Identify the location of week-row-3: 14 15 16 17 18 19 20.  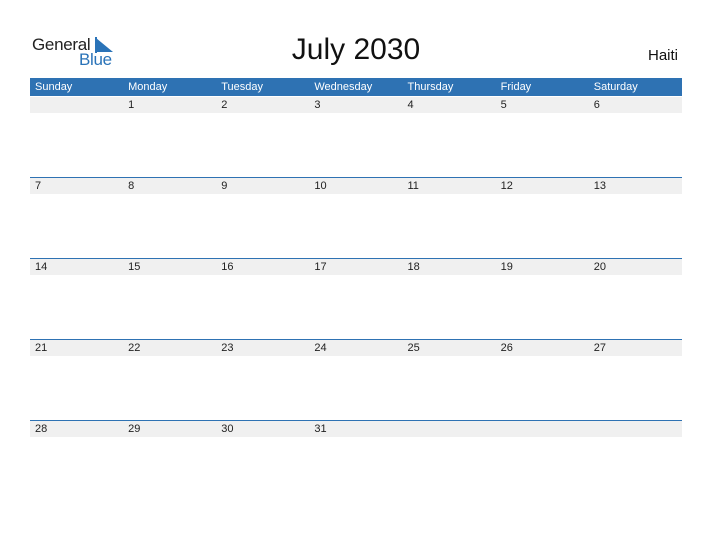
(356, 266).